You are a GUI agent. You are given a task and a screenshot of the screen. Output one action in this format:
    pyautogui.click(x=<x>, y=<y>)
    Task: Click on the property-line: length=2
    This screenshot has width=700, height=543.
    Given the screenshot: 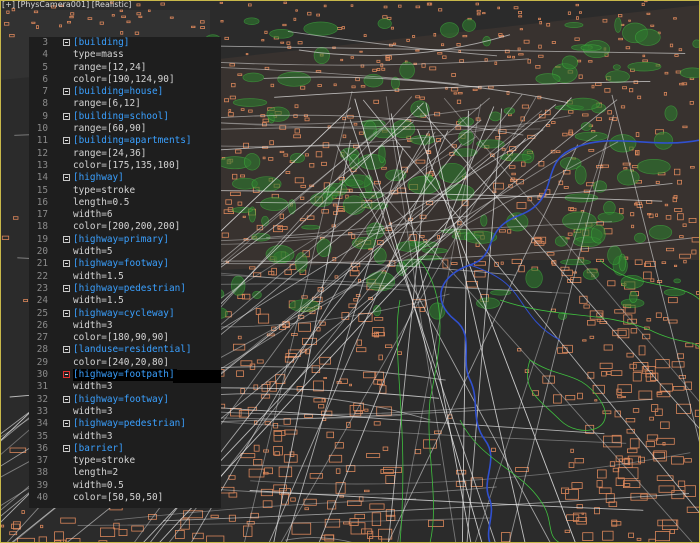 What is the action you would take?
    pyautogui.click(x=95, y=473)
    